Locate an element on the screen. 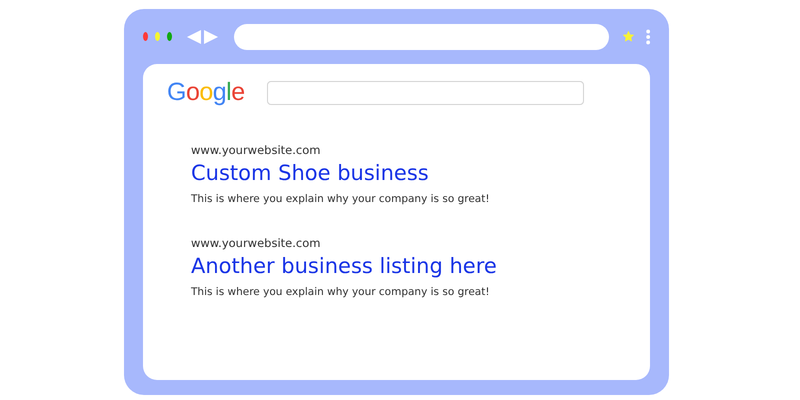 The width and height of the screenshot is (800, 400). search-field is located at coordinates (425, 92).